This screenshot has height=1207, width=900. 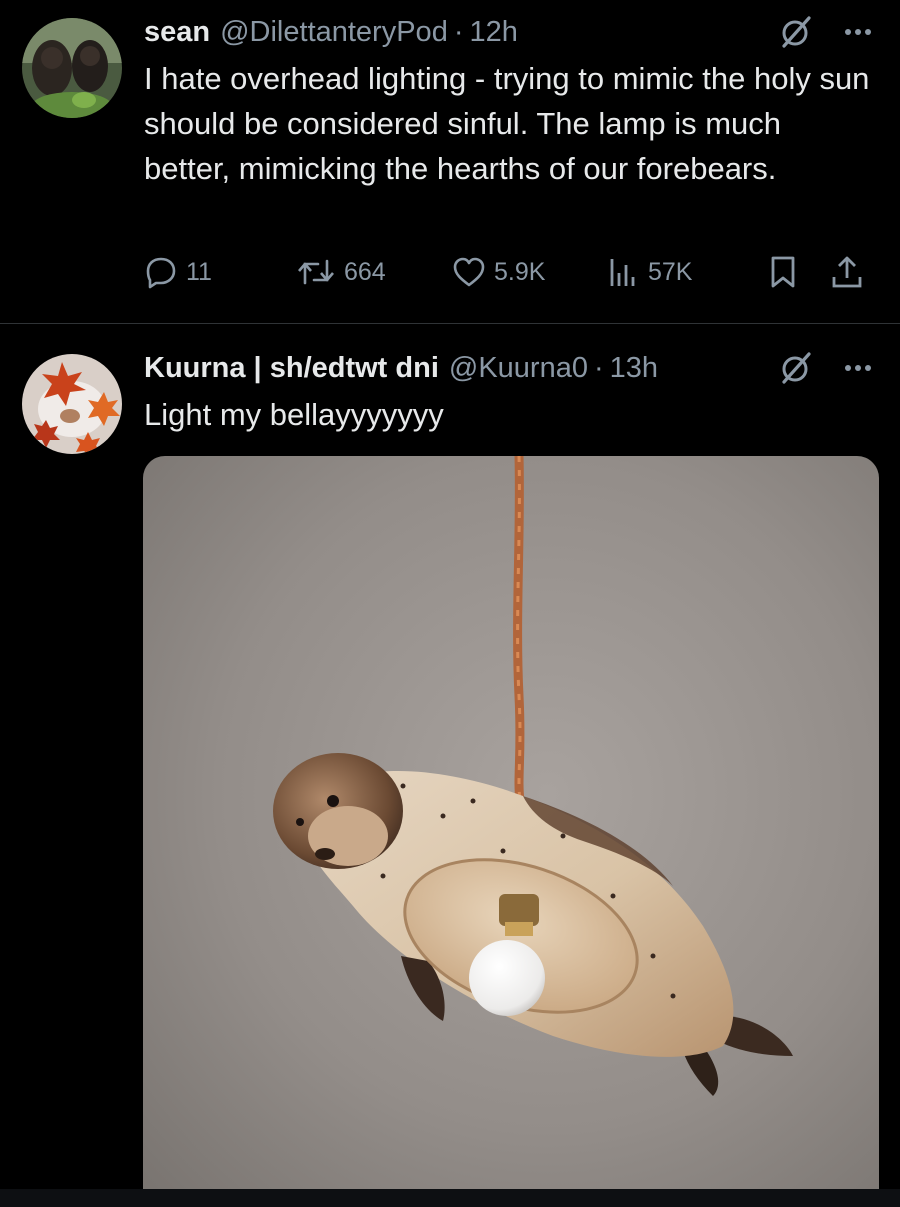 What do you see at coordinates (520, 271) in the screenshot?
I see `like-count: 5.9K` at bounding box center [520, 271].